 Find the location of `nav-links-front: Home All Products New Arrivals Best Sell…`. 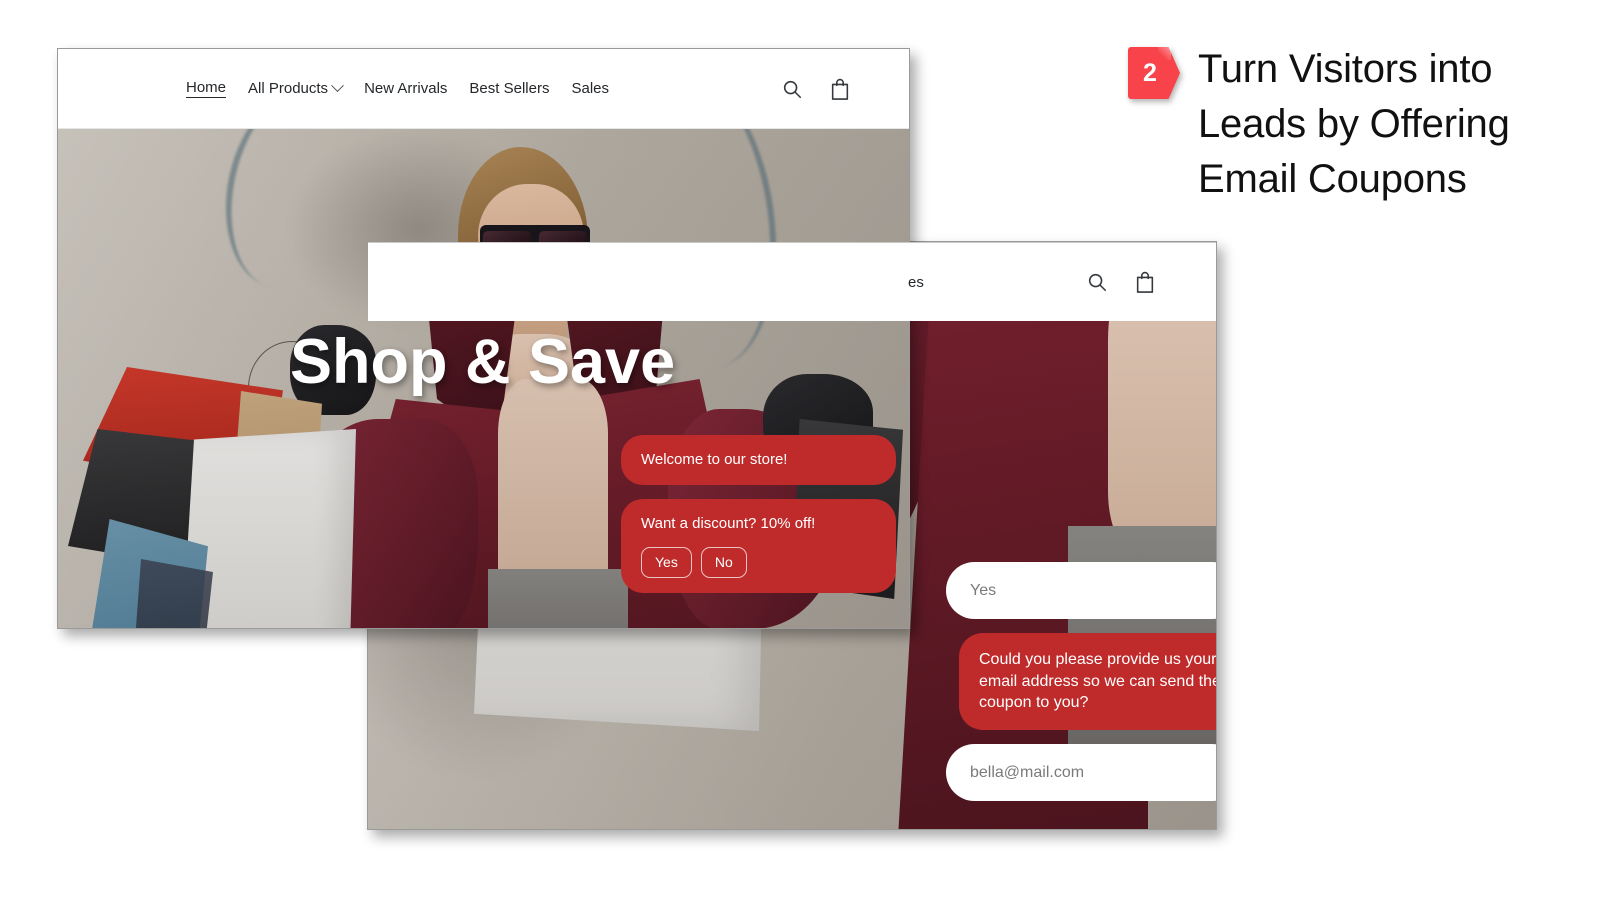

nav-links-front: Home All Products New Arrivals Best Sell… is located at coordinates (397, 88).